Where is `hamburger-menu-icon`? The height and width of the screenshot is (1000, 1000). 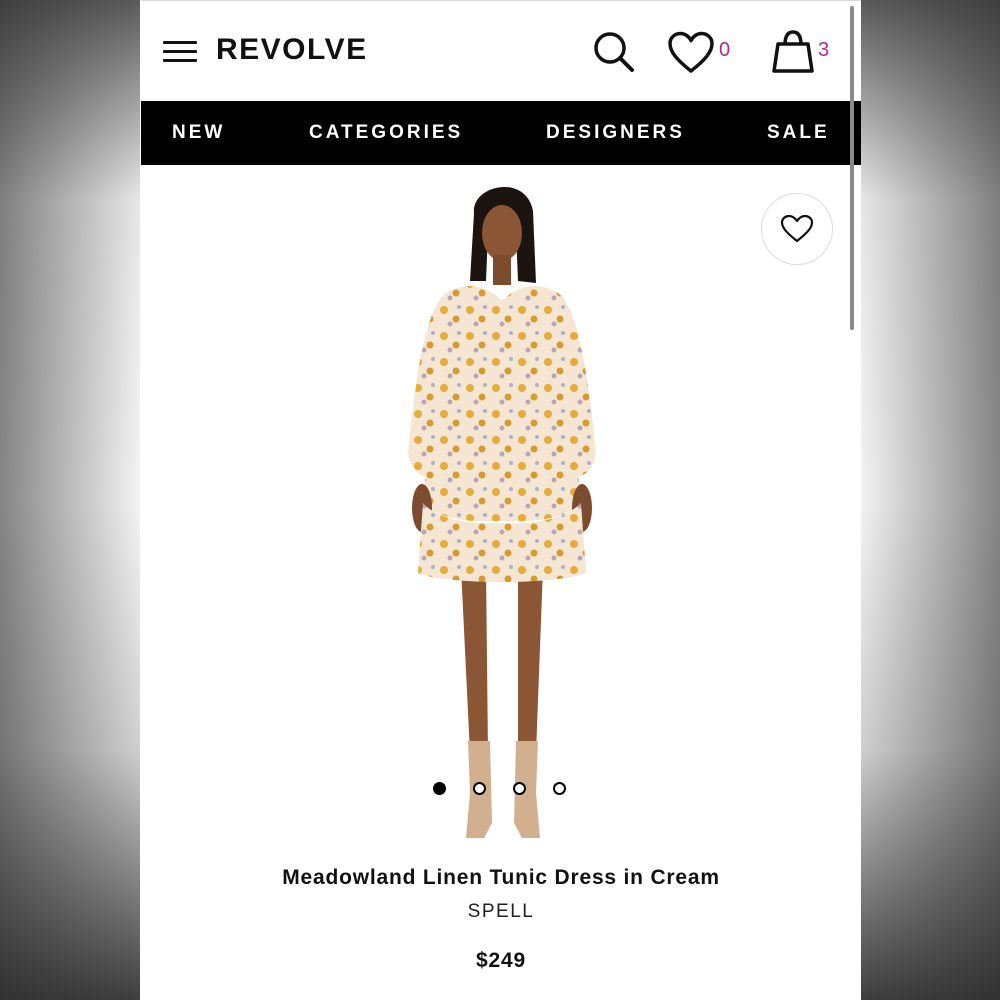 hamburger-menu-icon is located at coordinates (180, 52).